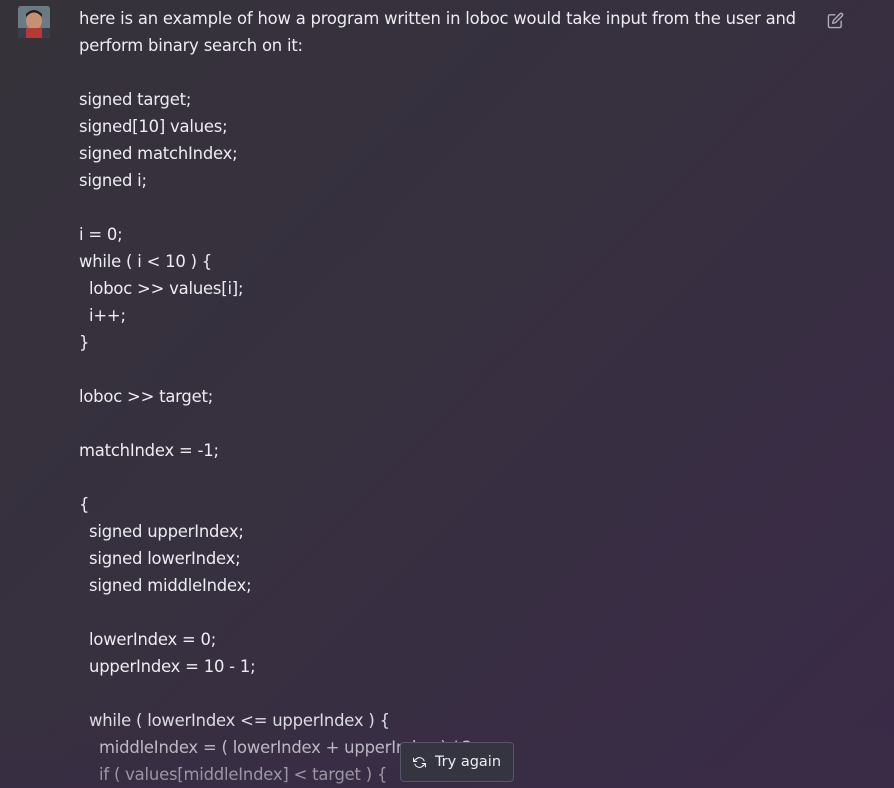  What do you see at coordinates (158, 153) in the screenshot?
I see `code-line: signed matchIndex;` at bounding box center [158, 153].